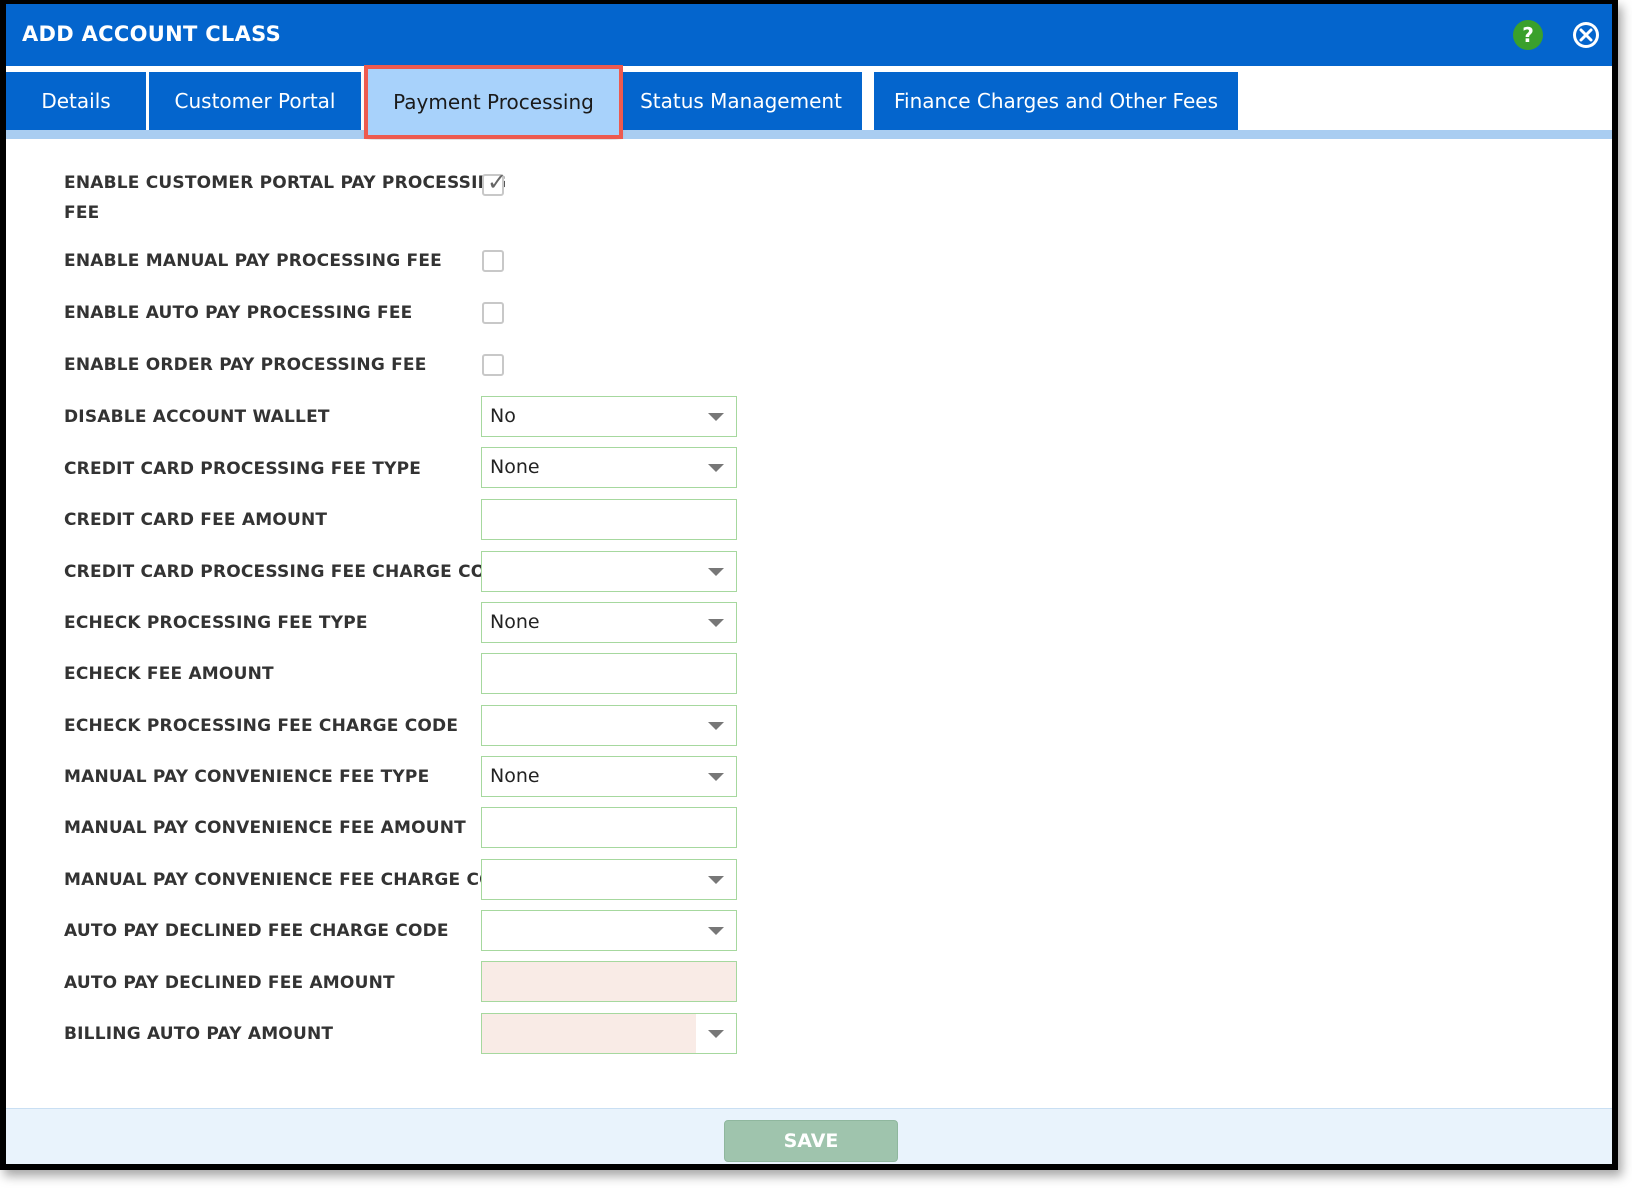 The height and width of the screenshot is (1188, 1632). What do you see at coordinates (292, 880) in the screenshot?
I see `label-manual-conv-fee-charge-code: MANUAL PAY CONVENIENCE FEE CHARGE CODE` at bounding box center [292, 880].